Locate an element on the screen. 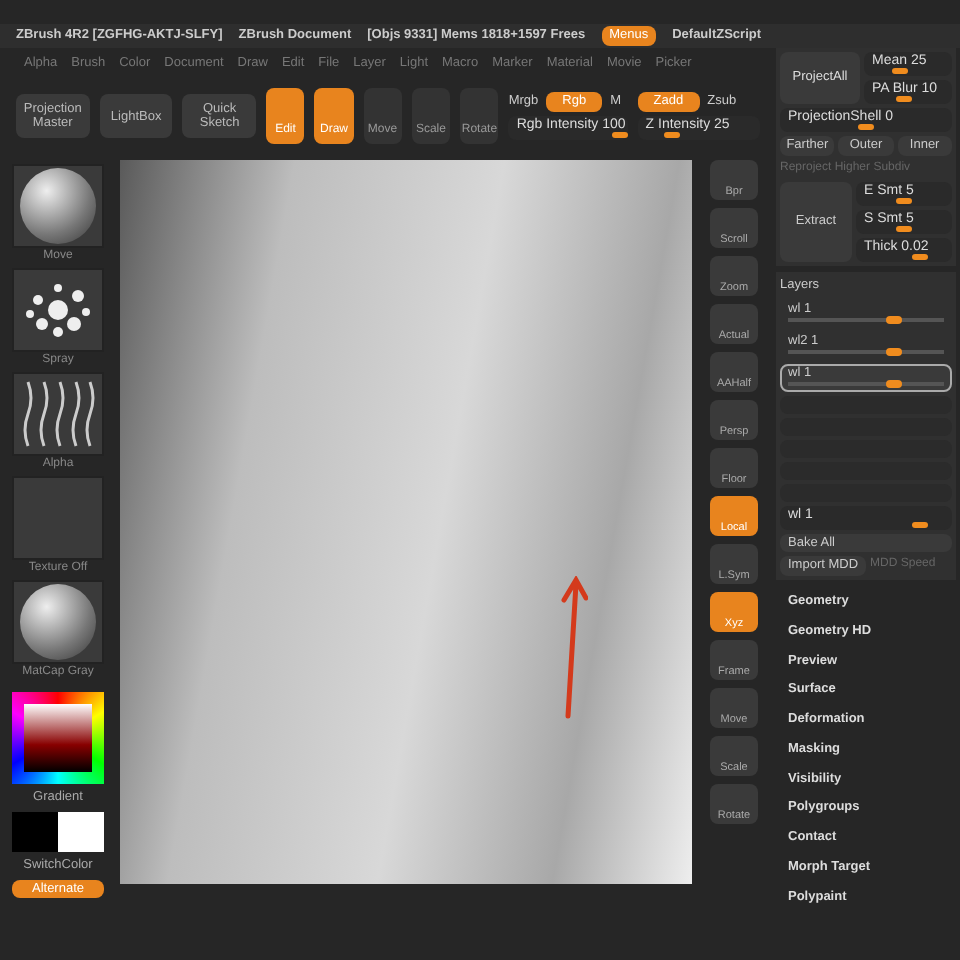  dots-icon is located at coordinates (58, 310).